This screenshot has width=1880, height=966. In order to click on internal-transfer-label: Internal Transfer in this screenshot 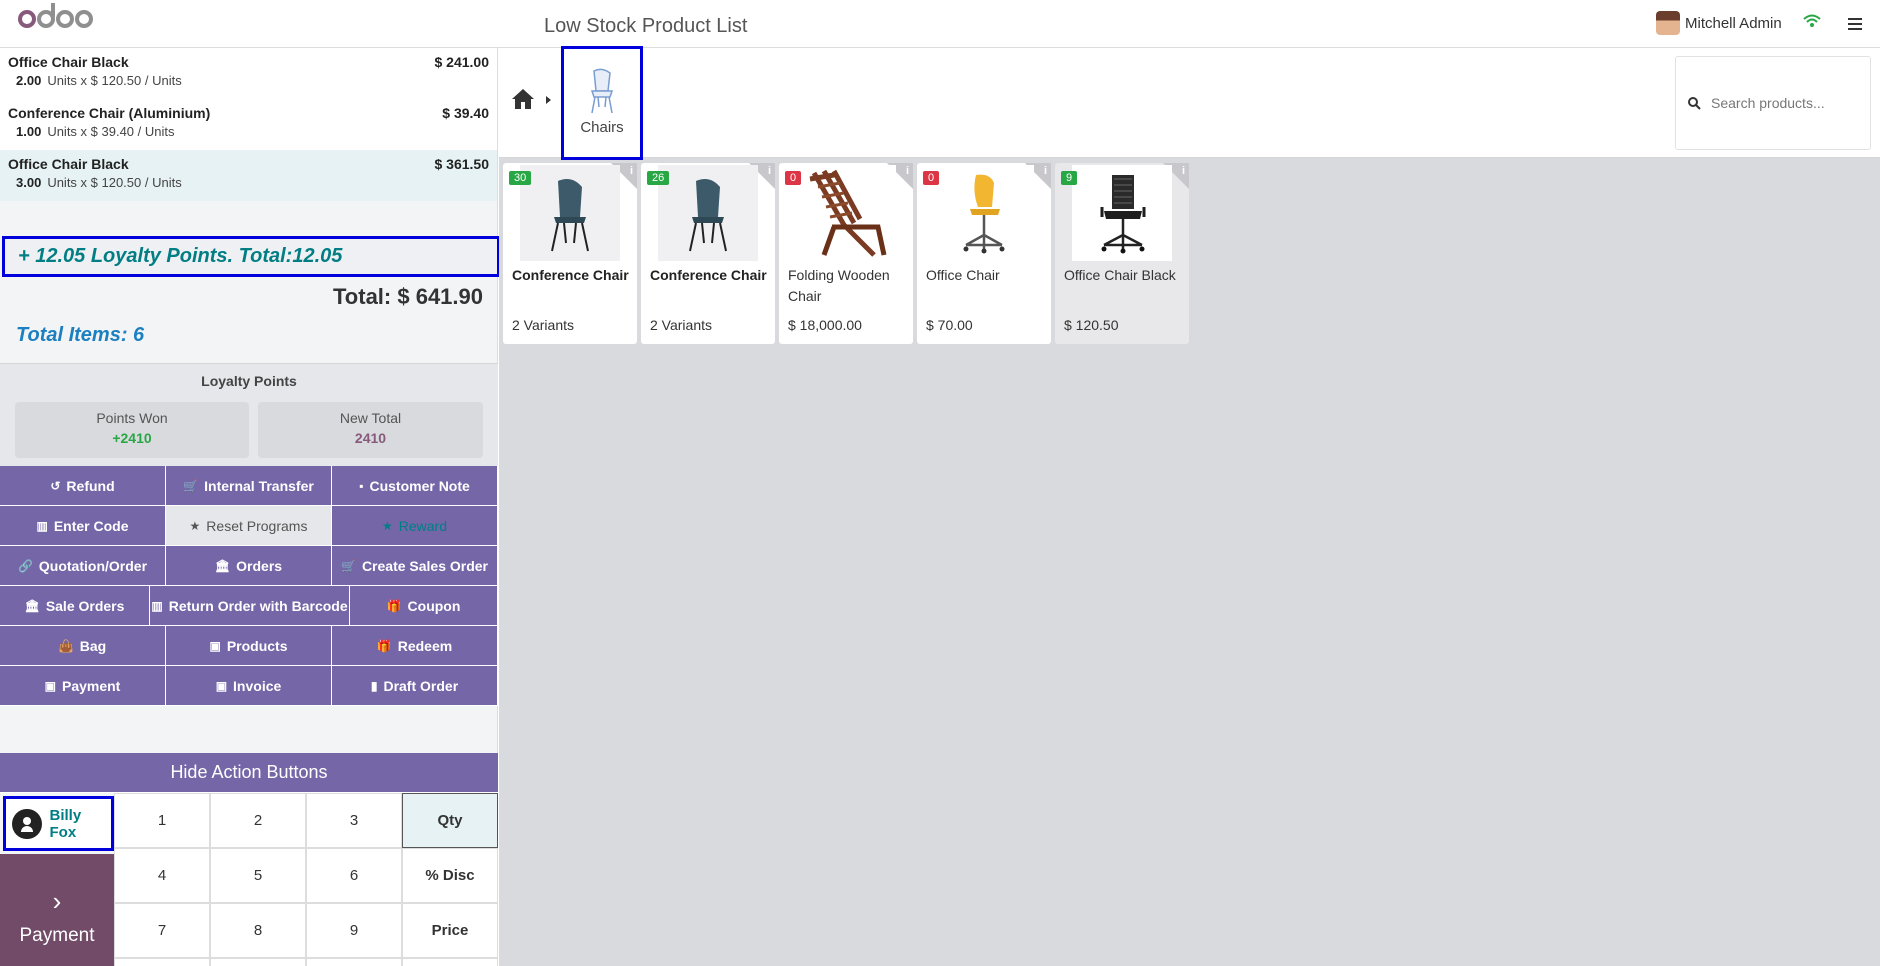, I will do `click(259, 485)`.